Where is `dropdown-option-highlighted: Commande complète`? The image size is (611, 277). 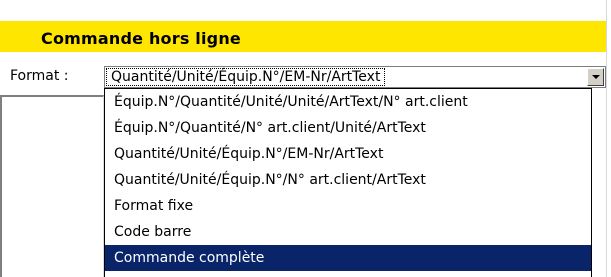
dropdown-option-highlighted: Commande complète is located at coordinates (348, 258).